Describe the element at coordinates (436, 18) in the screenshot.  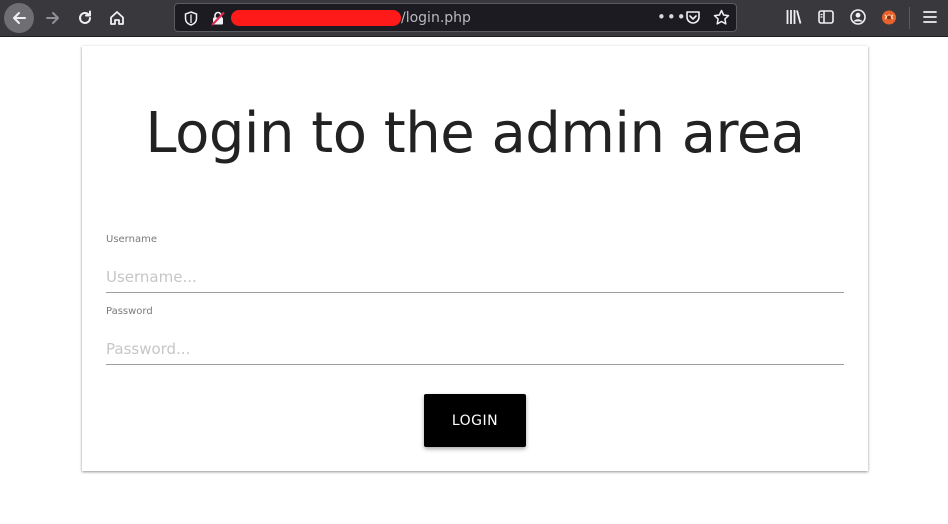
I see `url-text: /login.php` at that location.